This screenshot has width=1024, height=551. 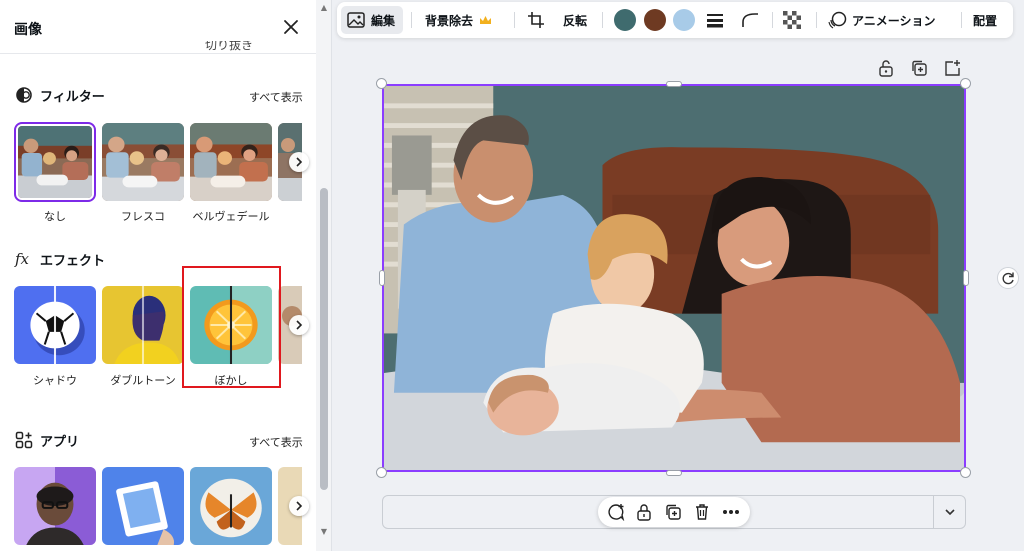 What do you see at coordinates (55, 380) in the screenshot?
I see `effect-shadow-label: シャドウ` at bounding box center [55, 380].